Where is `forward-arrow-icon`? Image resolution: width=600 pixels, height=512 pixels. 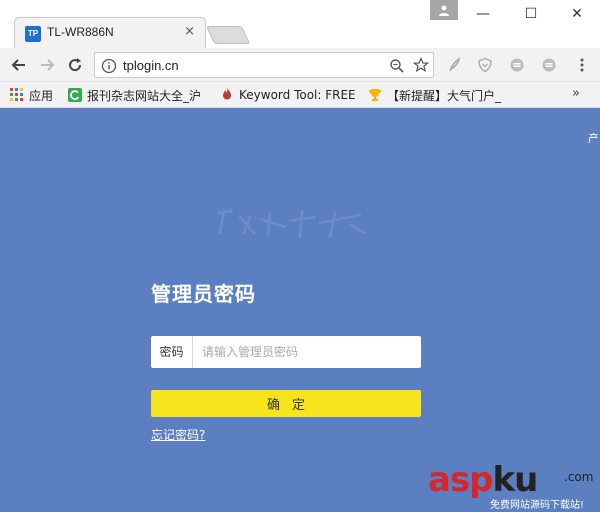 forward-arrow-icon is located at coordinates (47, 65).